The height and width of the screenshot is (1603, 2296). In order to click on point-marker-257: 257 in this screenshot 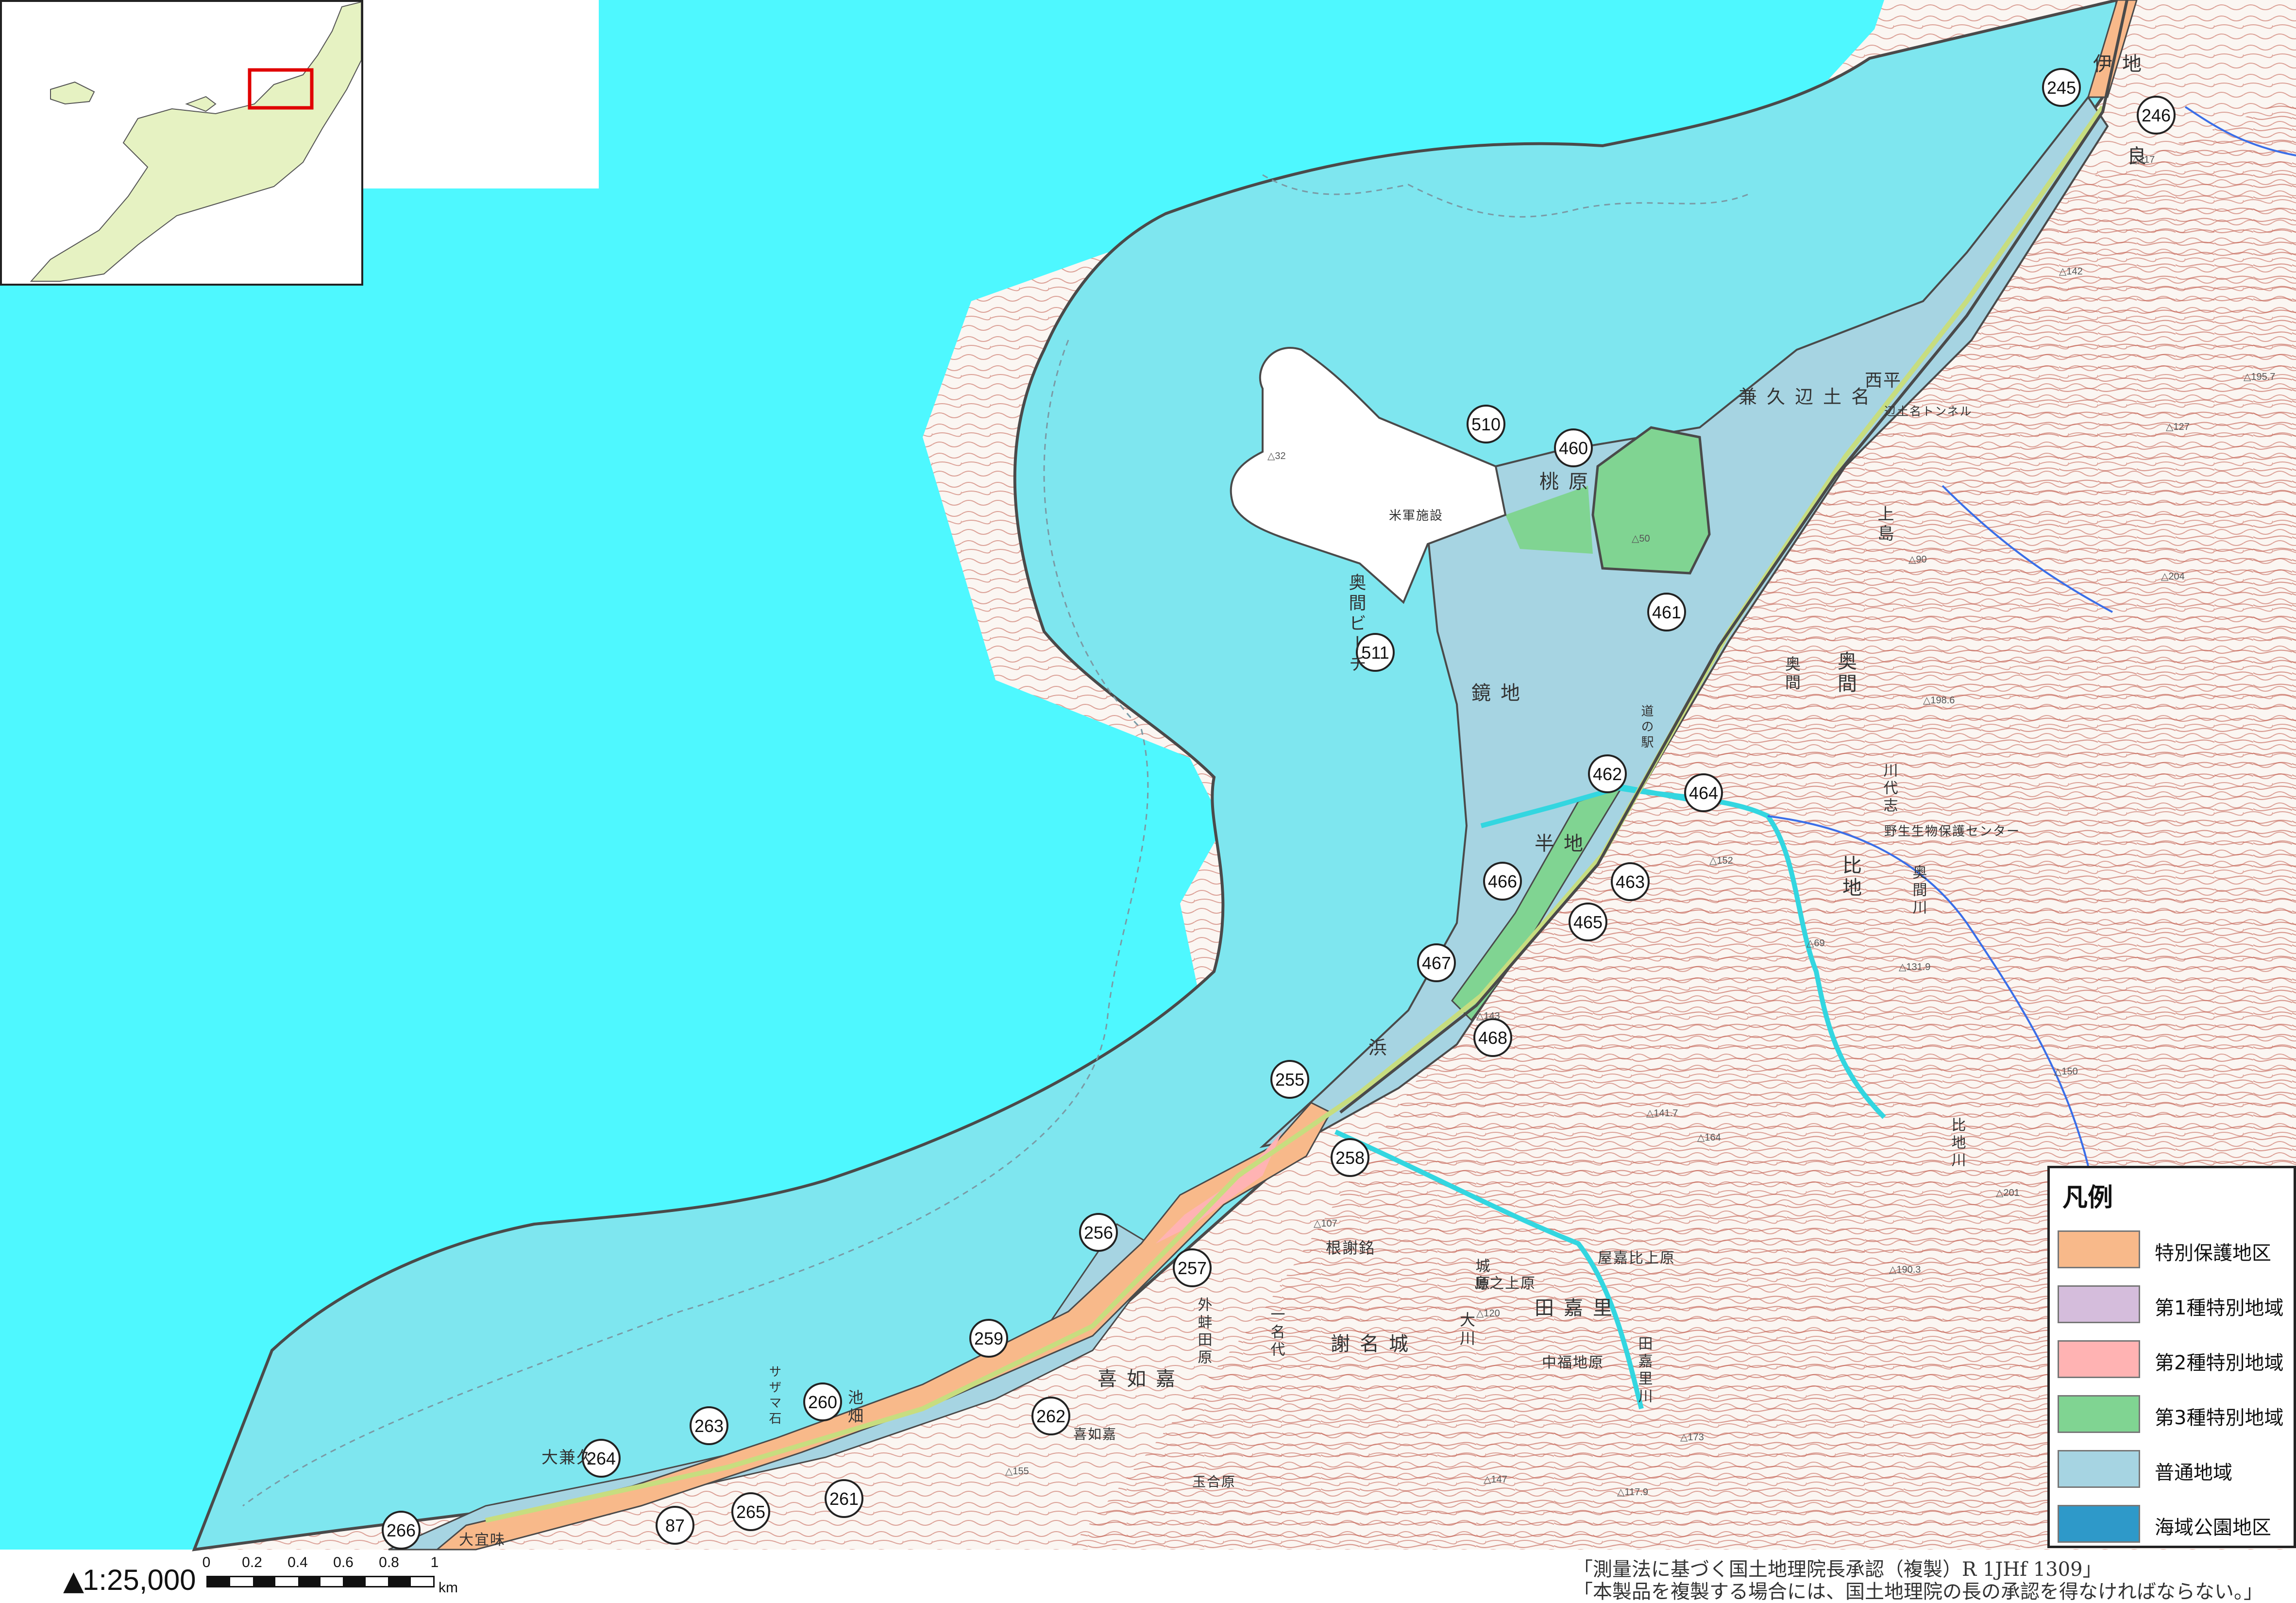, I will do `click(1193, 1267)`.